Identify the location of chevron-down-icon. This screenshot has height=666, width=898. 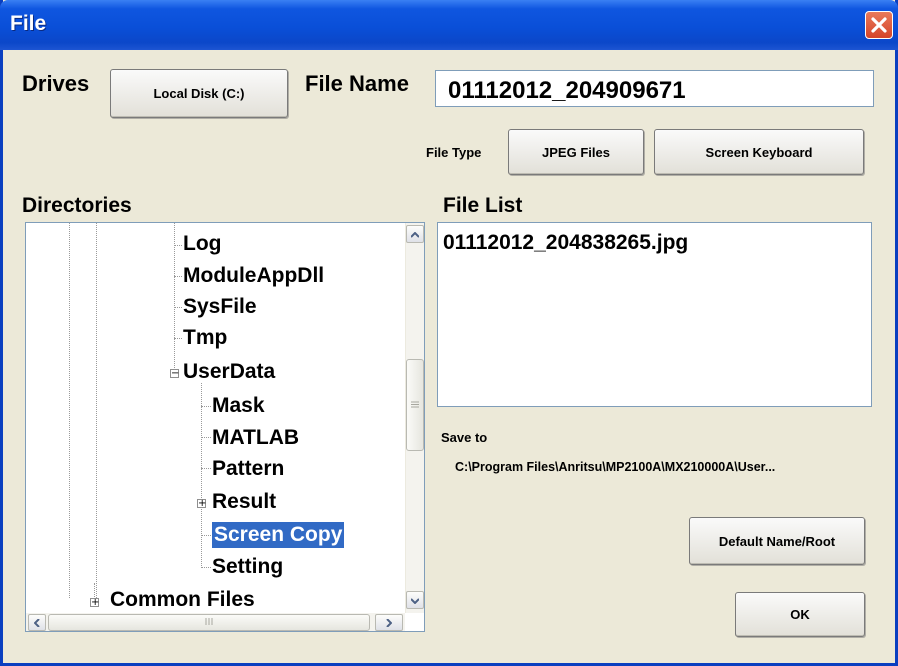
(415, 600).